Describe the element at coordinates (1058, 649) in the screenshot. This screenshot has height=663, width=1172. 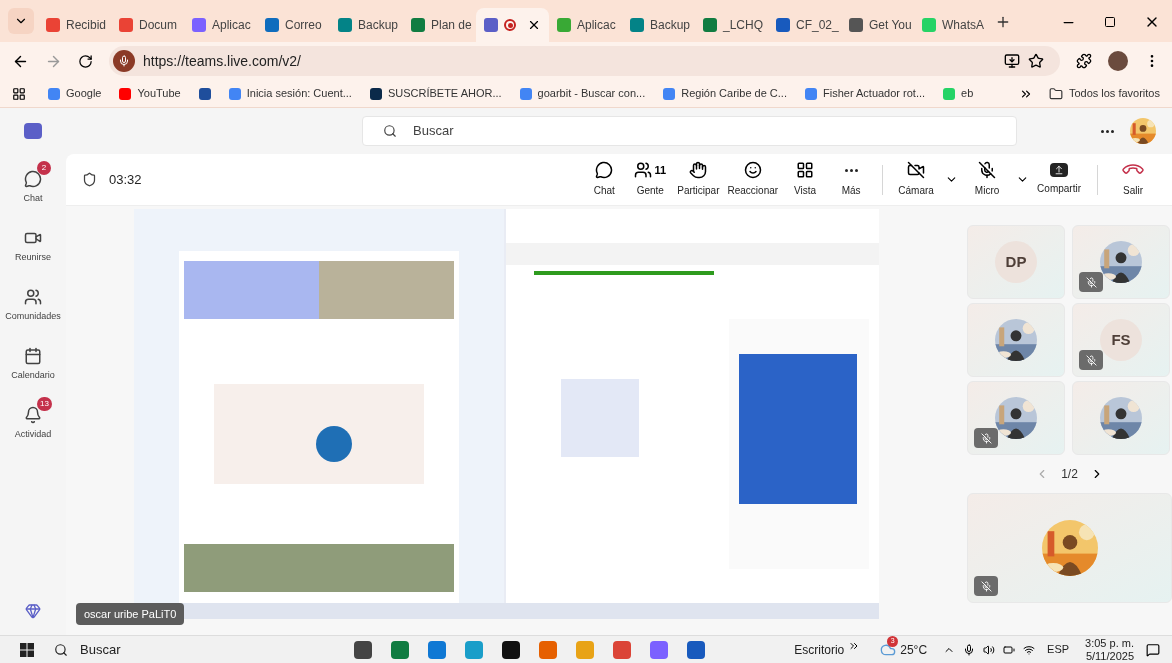
I see `language-indicator: ESP` at that location.